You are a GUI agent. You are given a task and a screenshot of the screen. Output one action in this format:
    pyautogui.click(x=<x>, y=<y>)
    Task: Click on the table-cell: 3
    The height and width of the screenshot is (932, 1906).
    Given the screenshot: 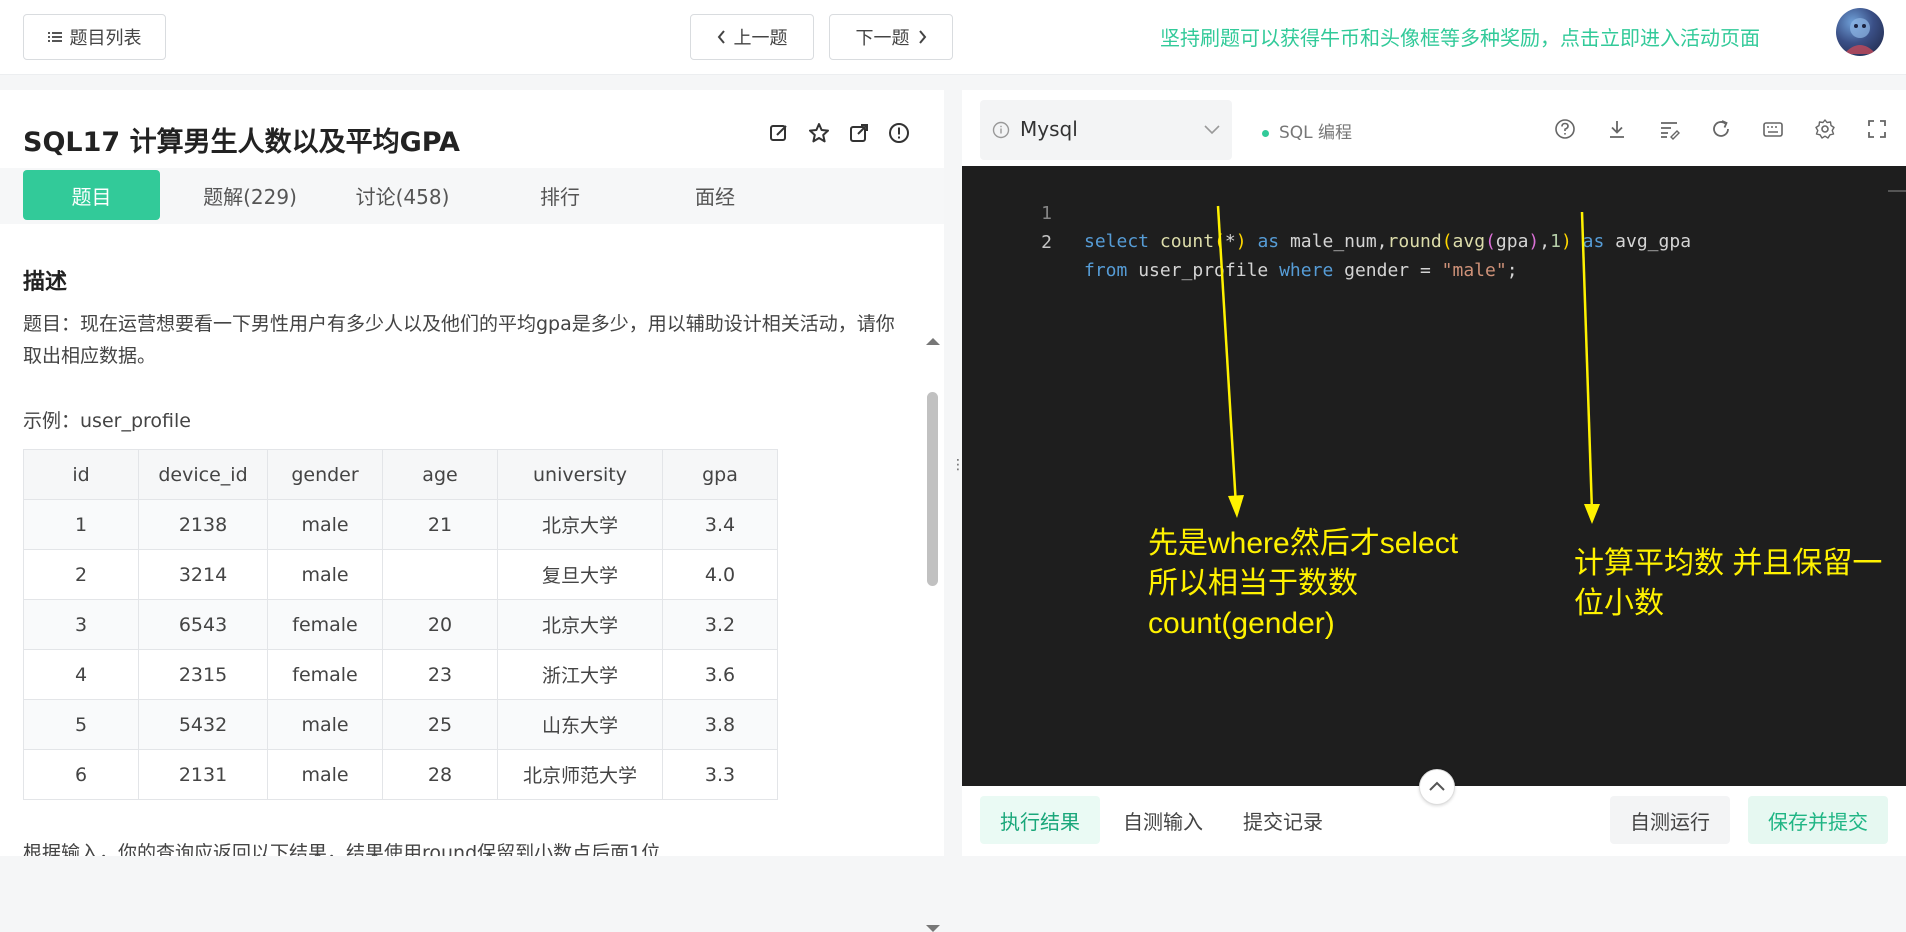 What is the action you would take?
    pyautogui.click(x=81, y=624)
    